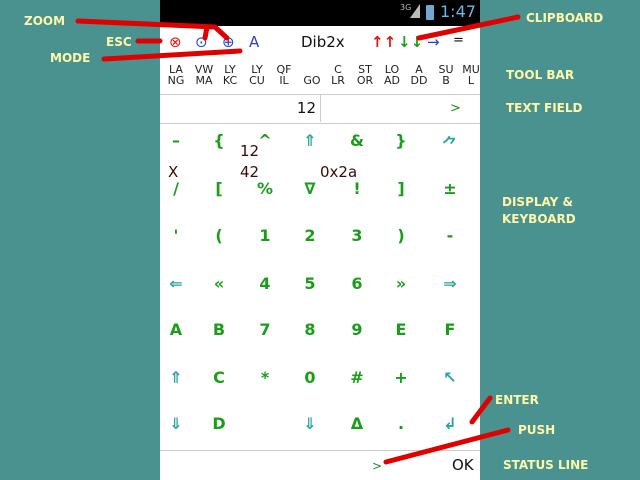  What do you see at coordinates (206, 32) in the screenshot?
I see `zoom-arrow-branch` at bounding box center [206, 32].